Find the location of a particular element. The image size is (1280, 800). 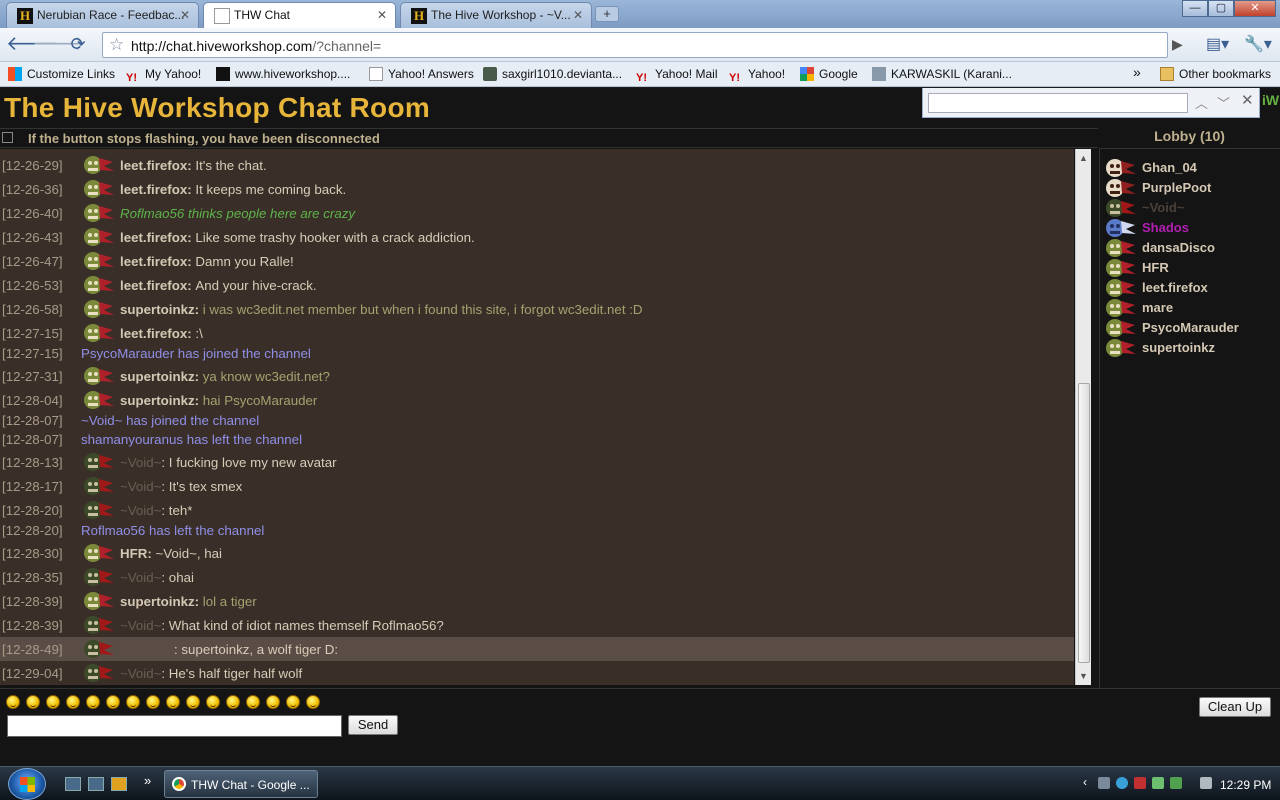

tray-icon-volume is located at coordinates (1206, 783).